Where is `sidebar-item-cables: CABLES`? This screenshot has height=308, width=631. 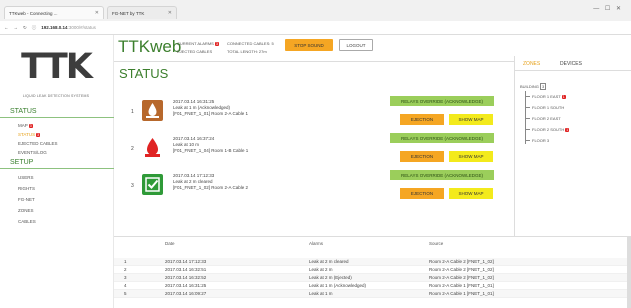
sidebar-item-cables: CABLES is located at coordinates (27, 221).